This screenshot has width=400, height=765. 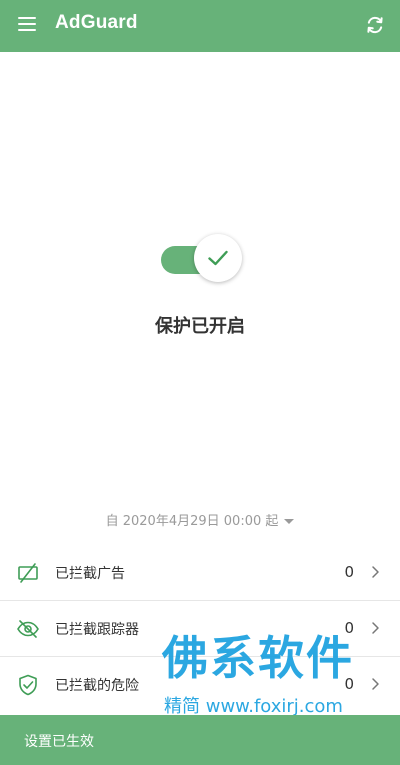 I want to click on shield-check-icon, so click(x=28, y=685).